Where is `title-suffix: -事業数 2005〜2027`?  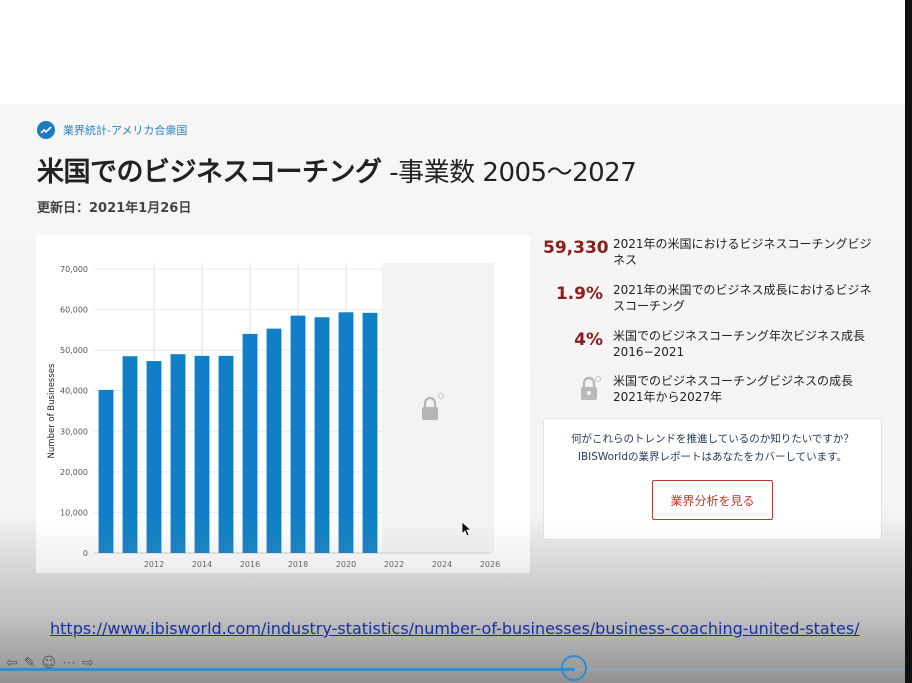
title-suffix: -事業数 2005〜2027 is located at coordinates (509, 173).